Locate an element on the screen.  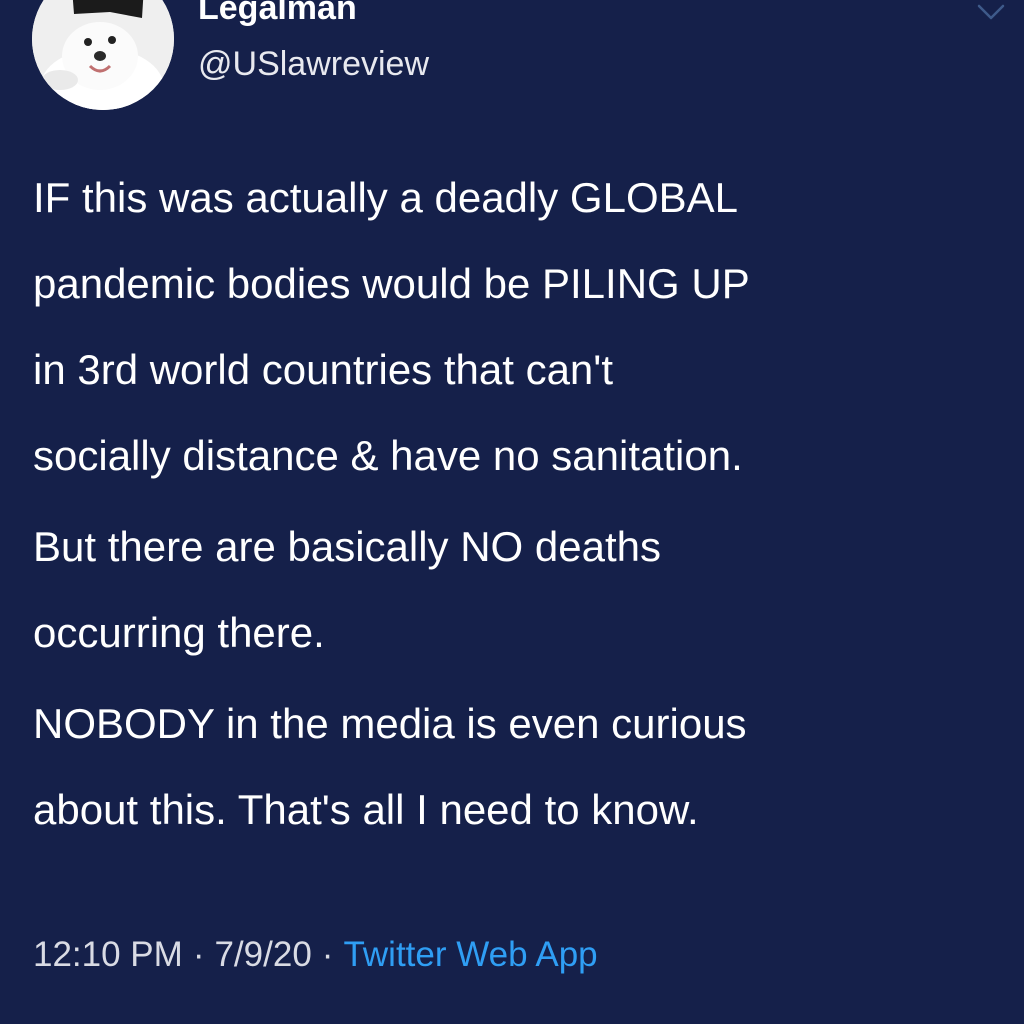
chevron-down-icon is located at coordinates (991, 12).